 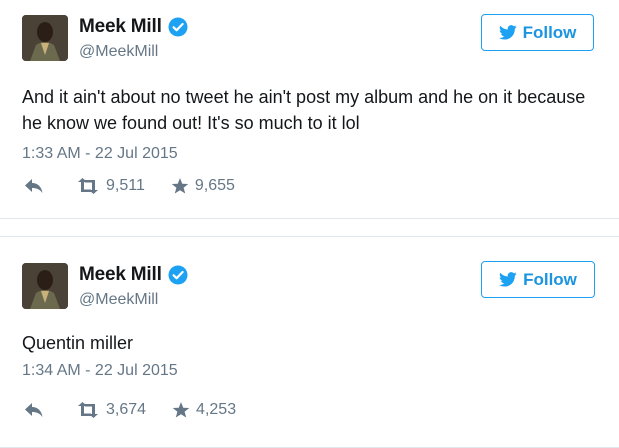 I want to click on retweet-button: 9,511, so click(x=110, y=186).